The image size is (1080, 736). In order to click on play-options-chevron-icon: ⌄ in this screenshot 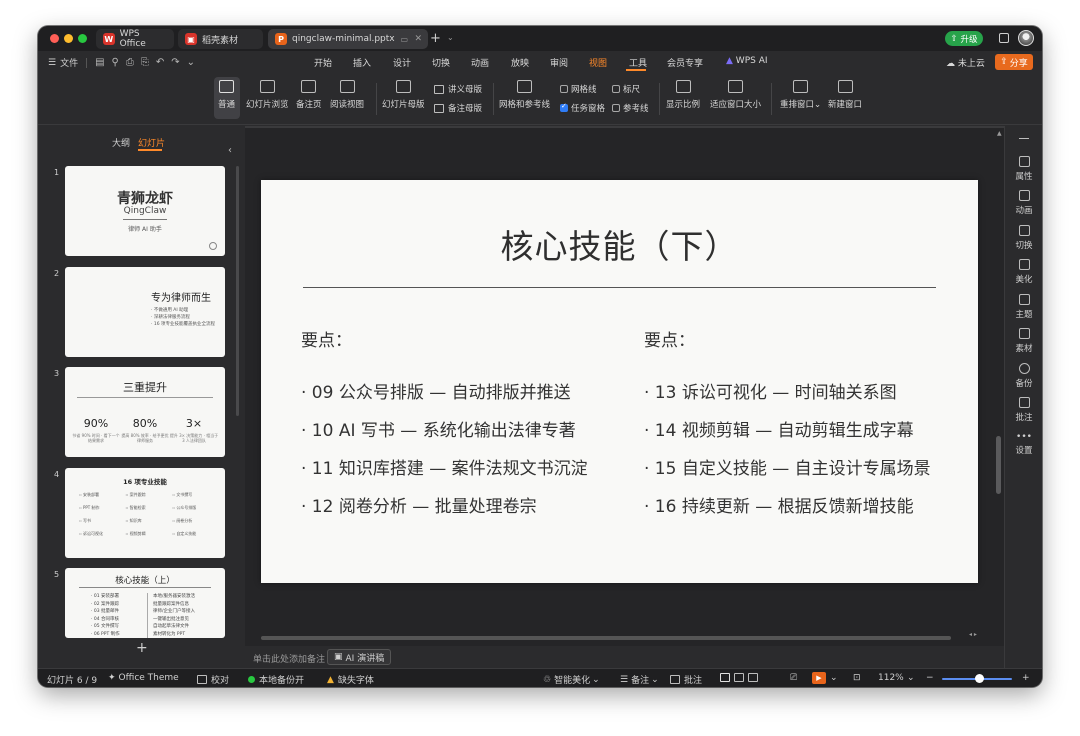, I will do `click(834, 678)`.